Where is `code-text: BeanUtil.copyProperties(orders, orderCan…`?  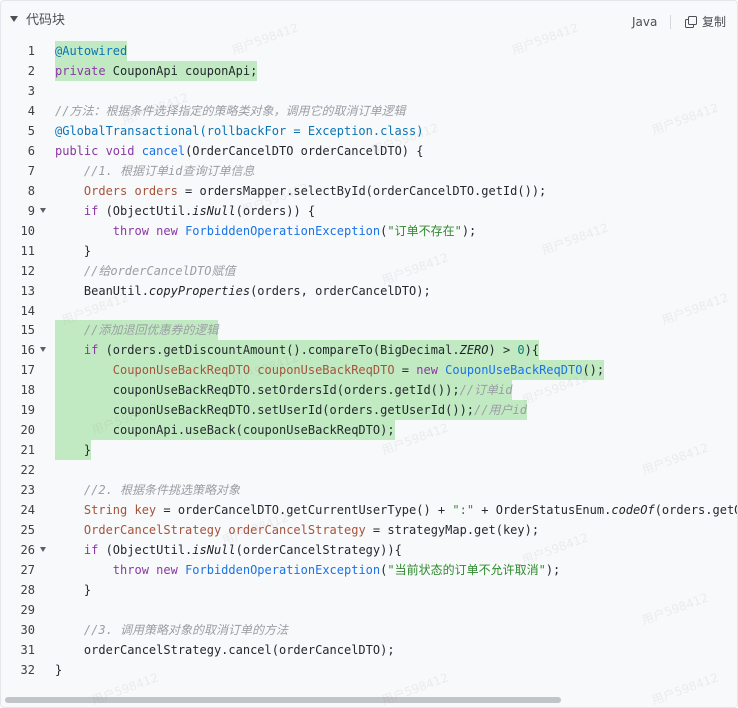
code-text: BeanUtil.copyProperties(orders, orderCan… is located at coordinates (243, 291).